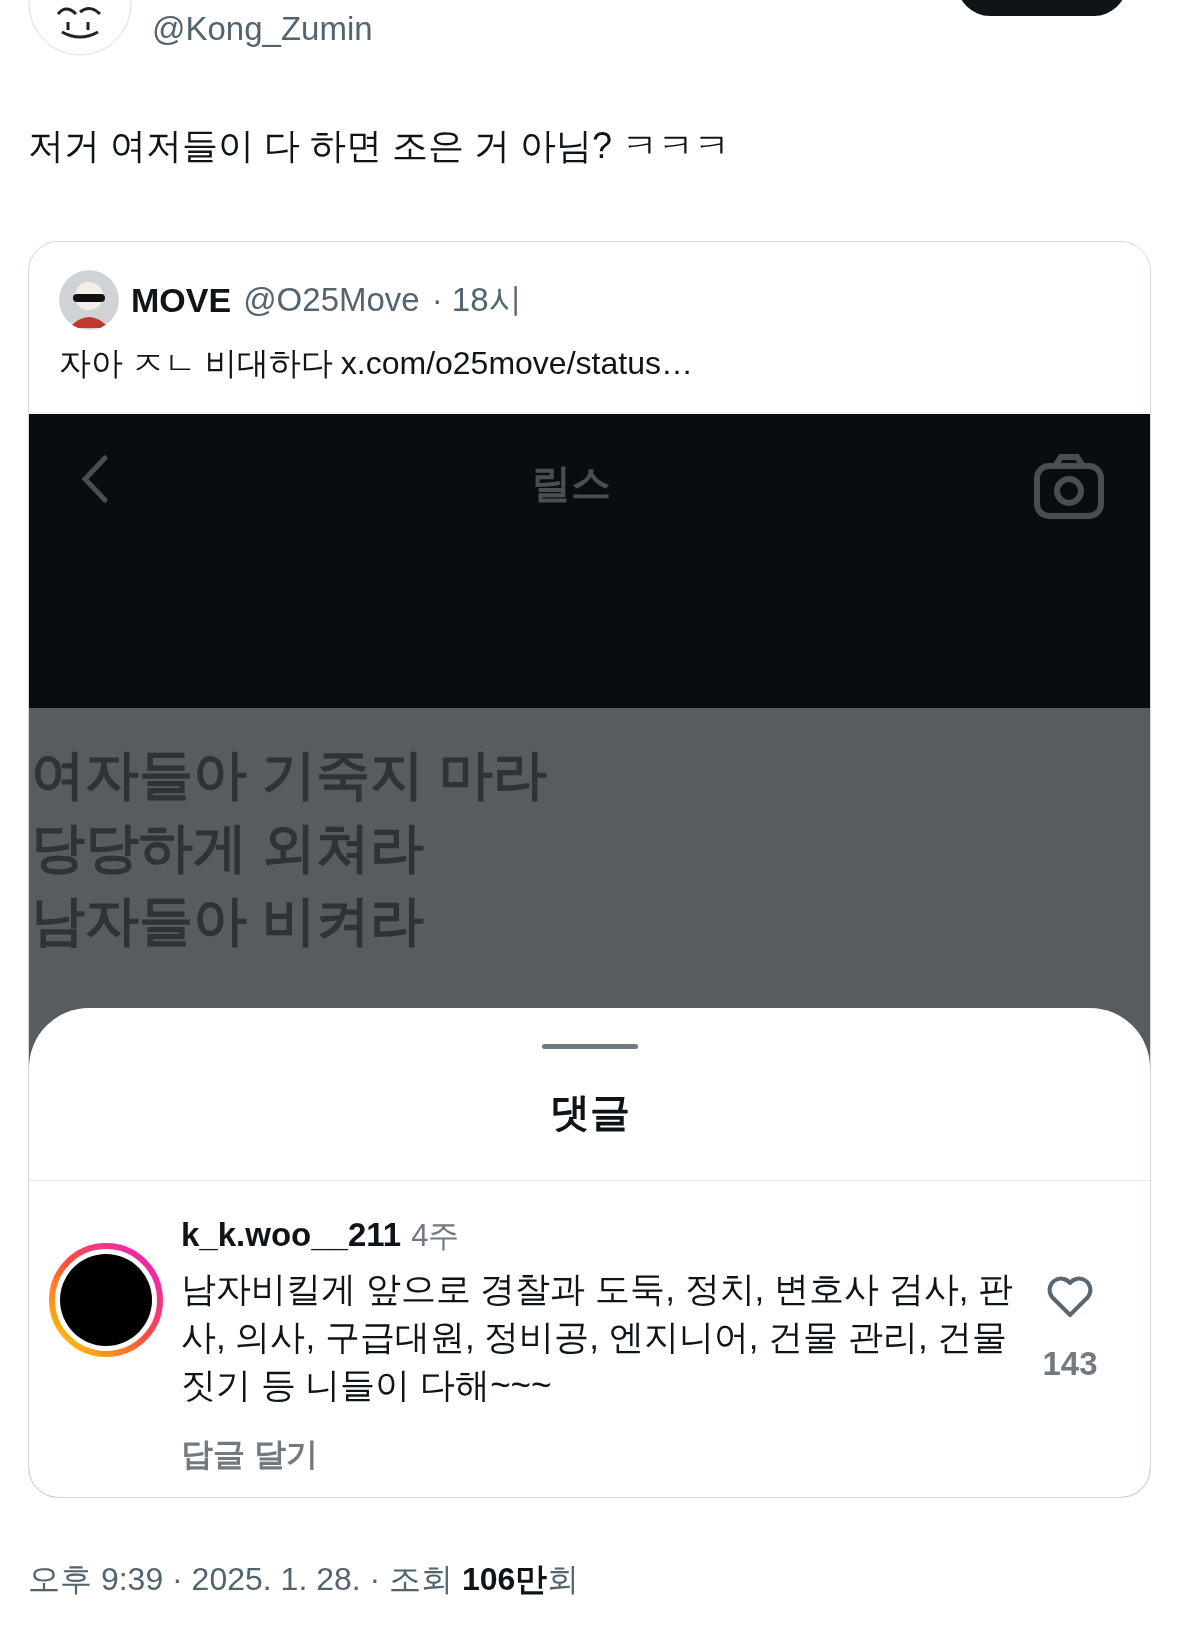 The image size is (1179, 1625). Describe the element at coordinates (435, 1236) in the screenshot. I see `timestamp: 4주` at that location.